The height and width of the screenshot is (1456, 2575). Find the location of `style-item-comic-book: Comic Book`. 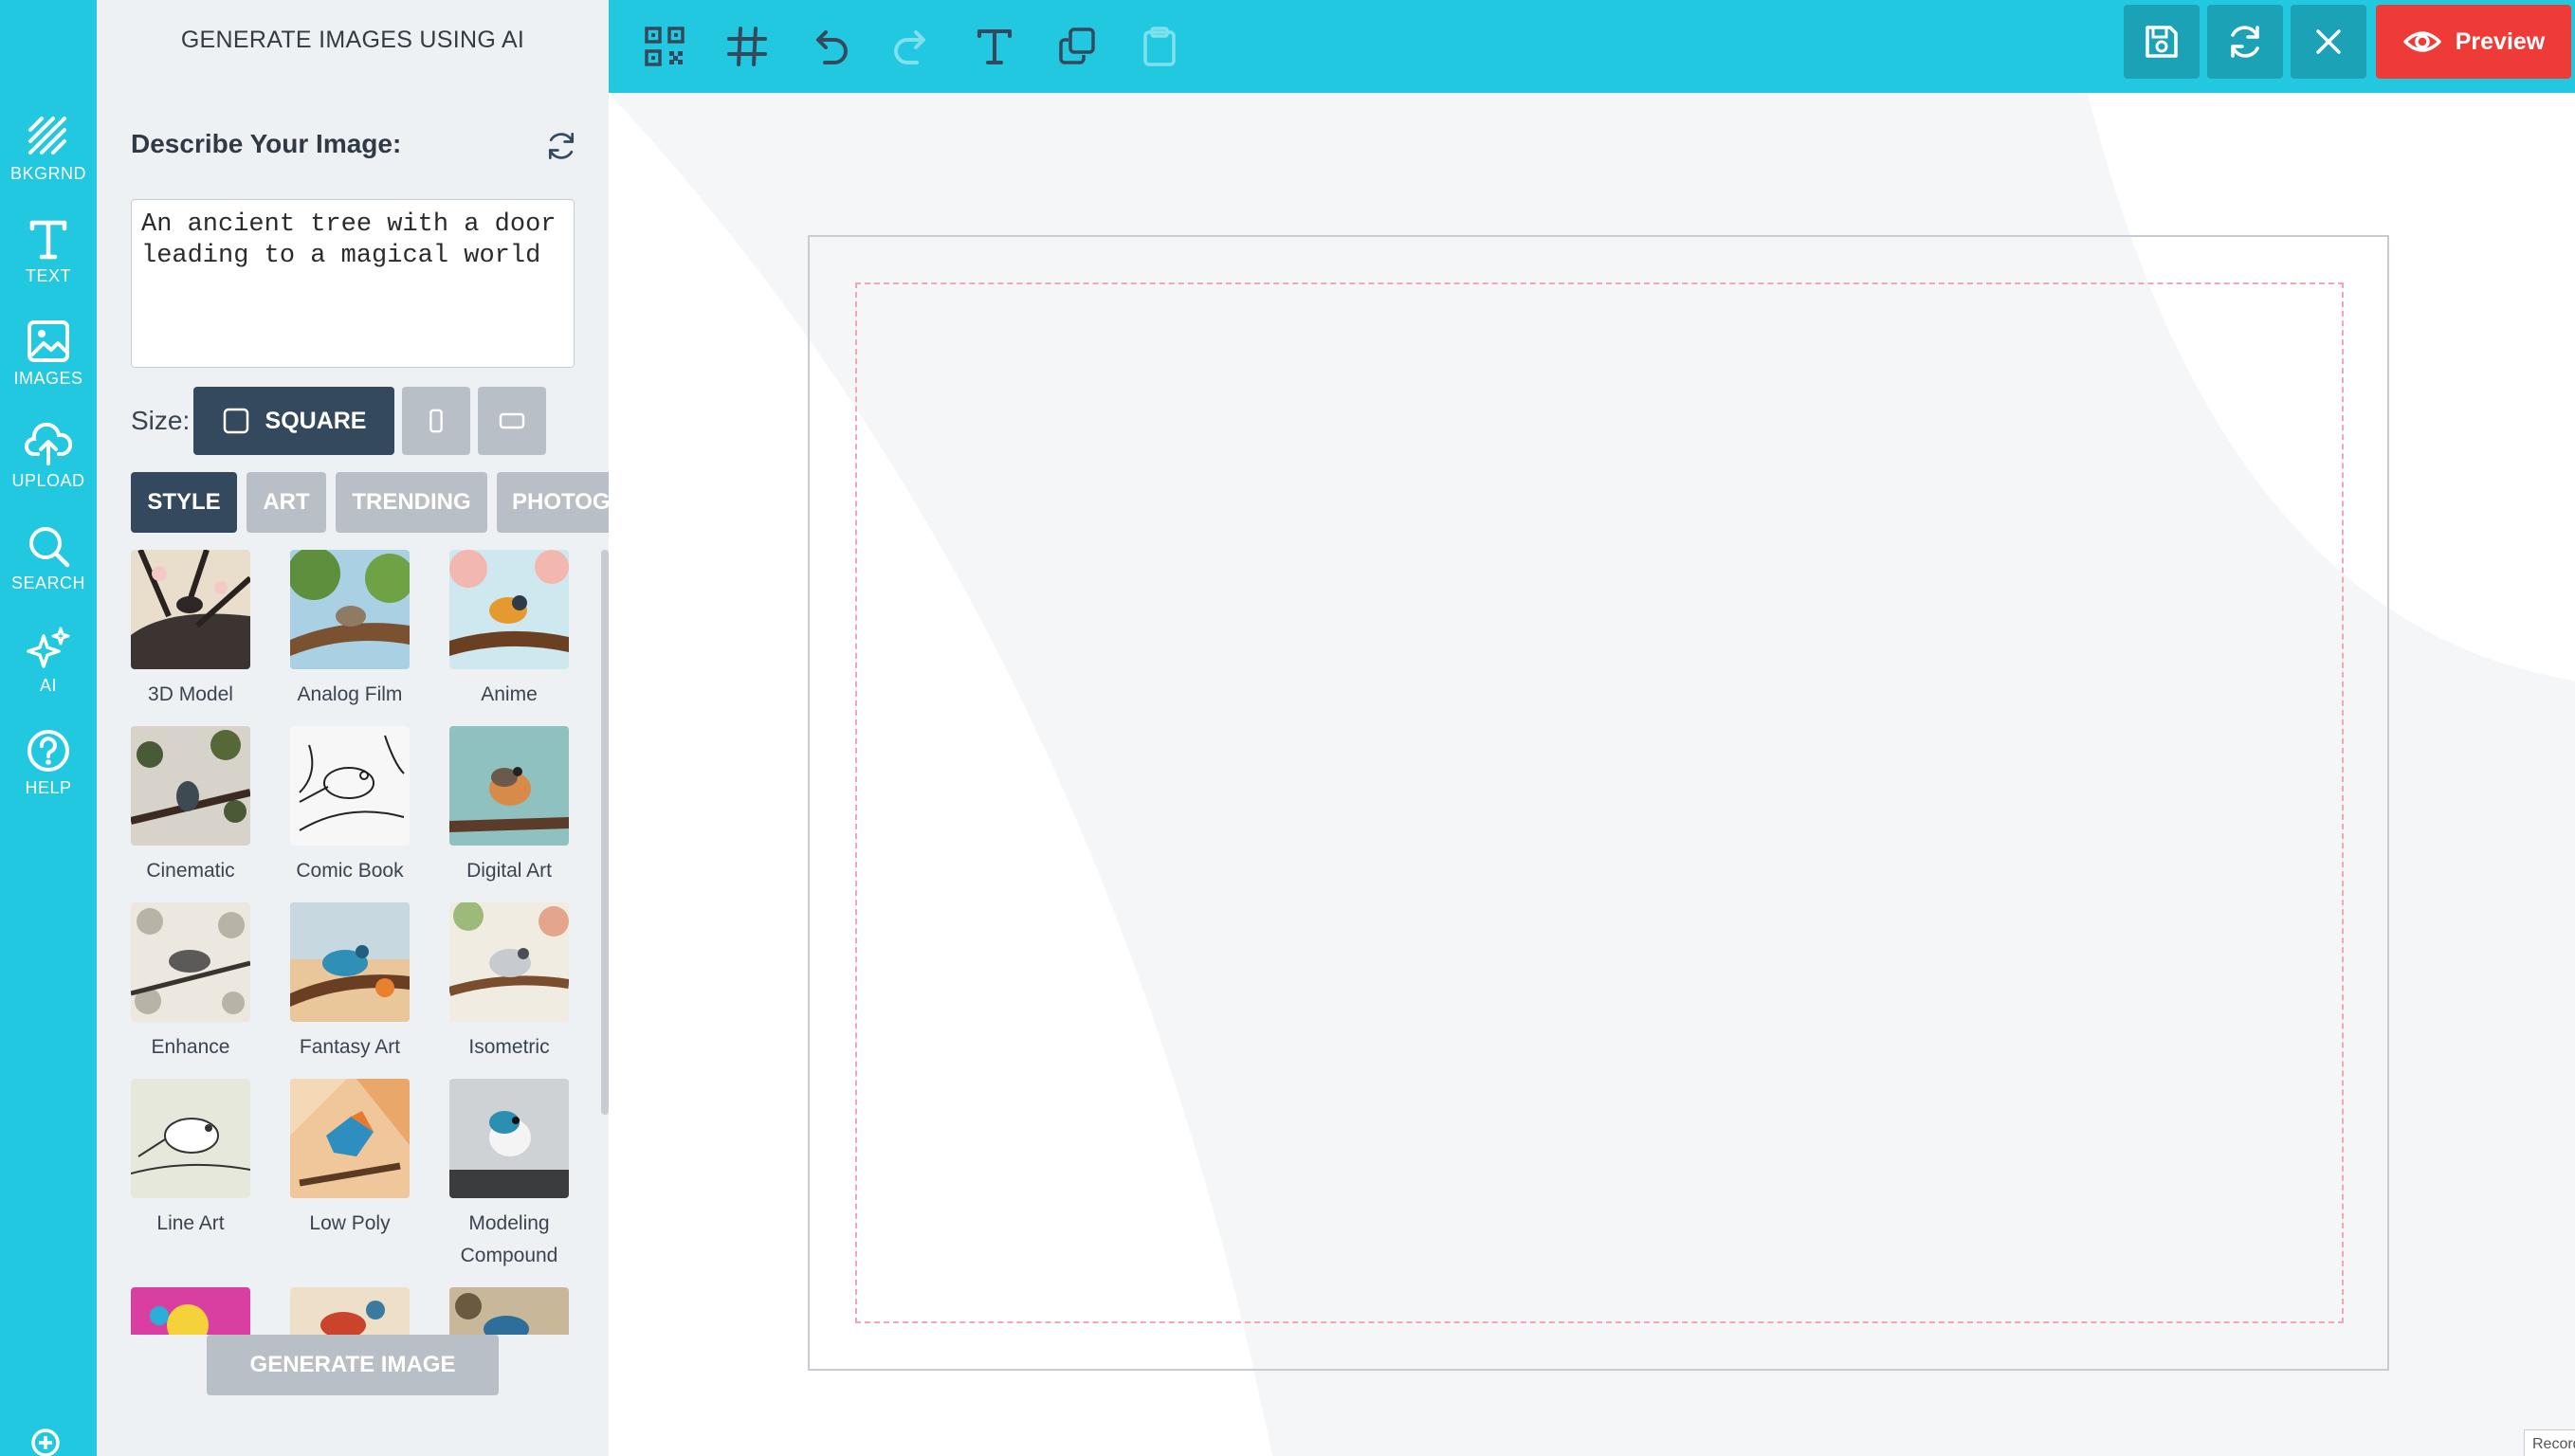

style-item-comic-book: Comic Book is located at coordinates (350, 806).